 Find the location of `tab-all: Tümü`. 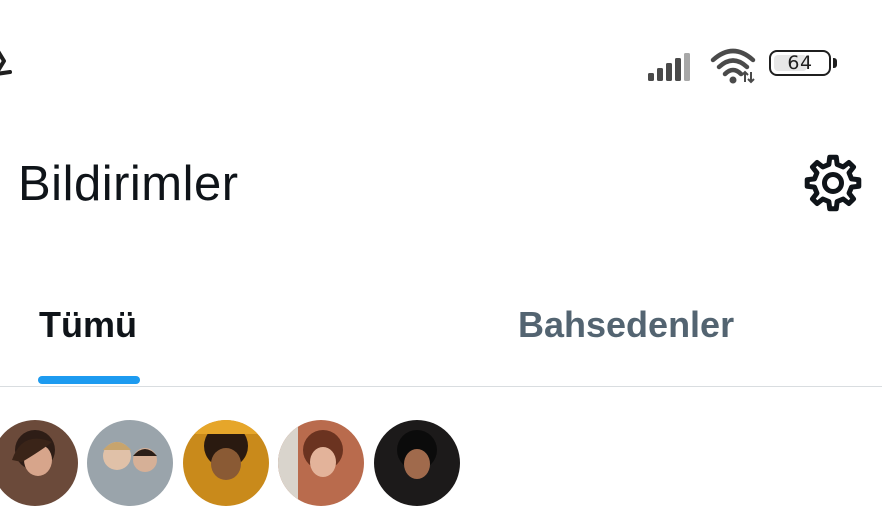

tab-all: Tümü is located at coordinates (88, 325).